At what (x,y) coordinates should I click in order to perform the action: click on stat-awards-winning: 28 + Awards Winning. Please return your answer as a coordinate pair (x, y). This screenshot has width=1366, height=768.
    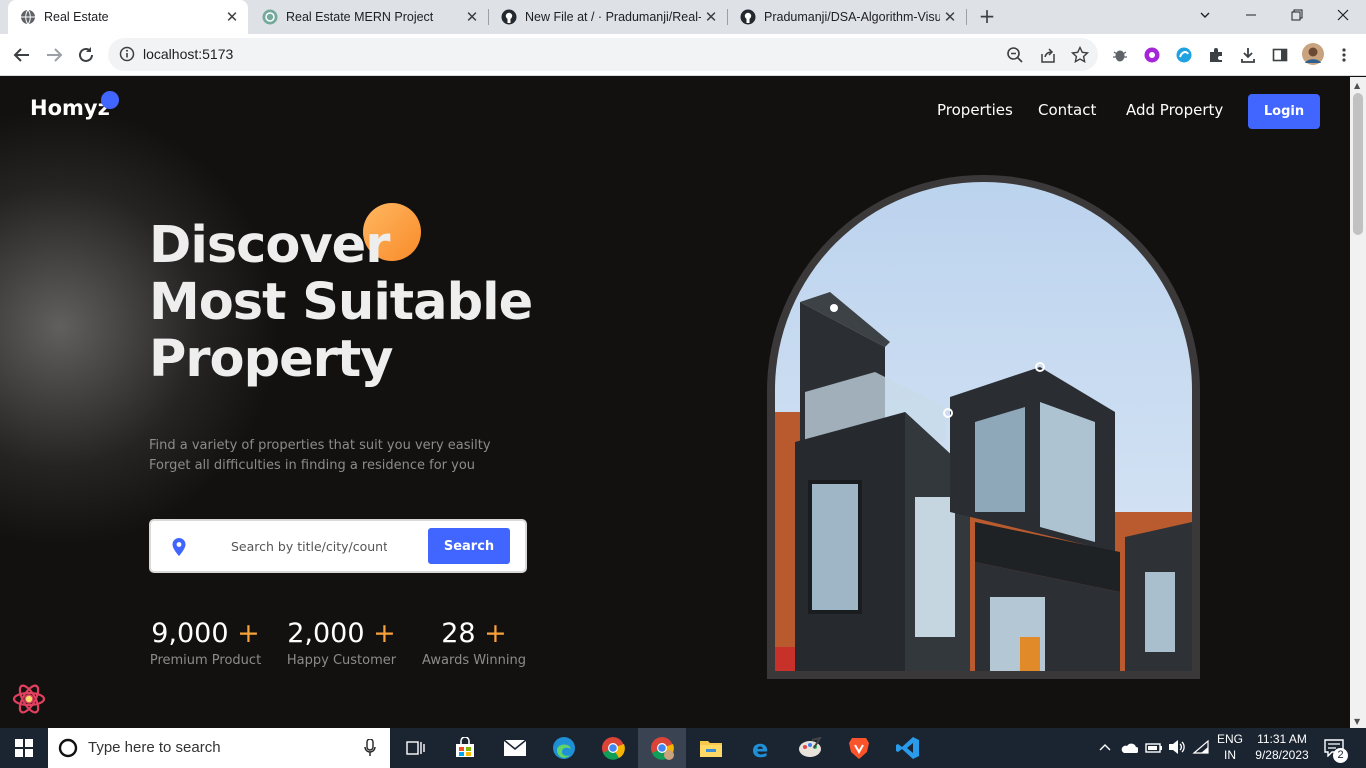
    Looking at the image, I should click on (474, 643).